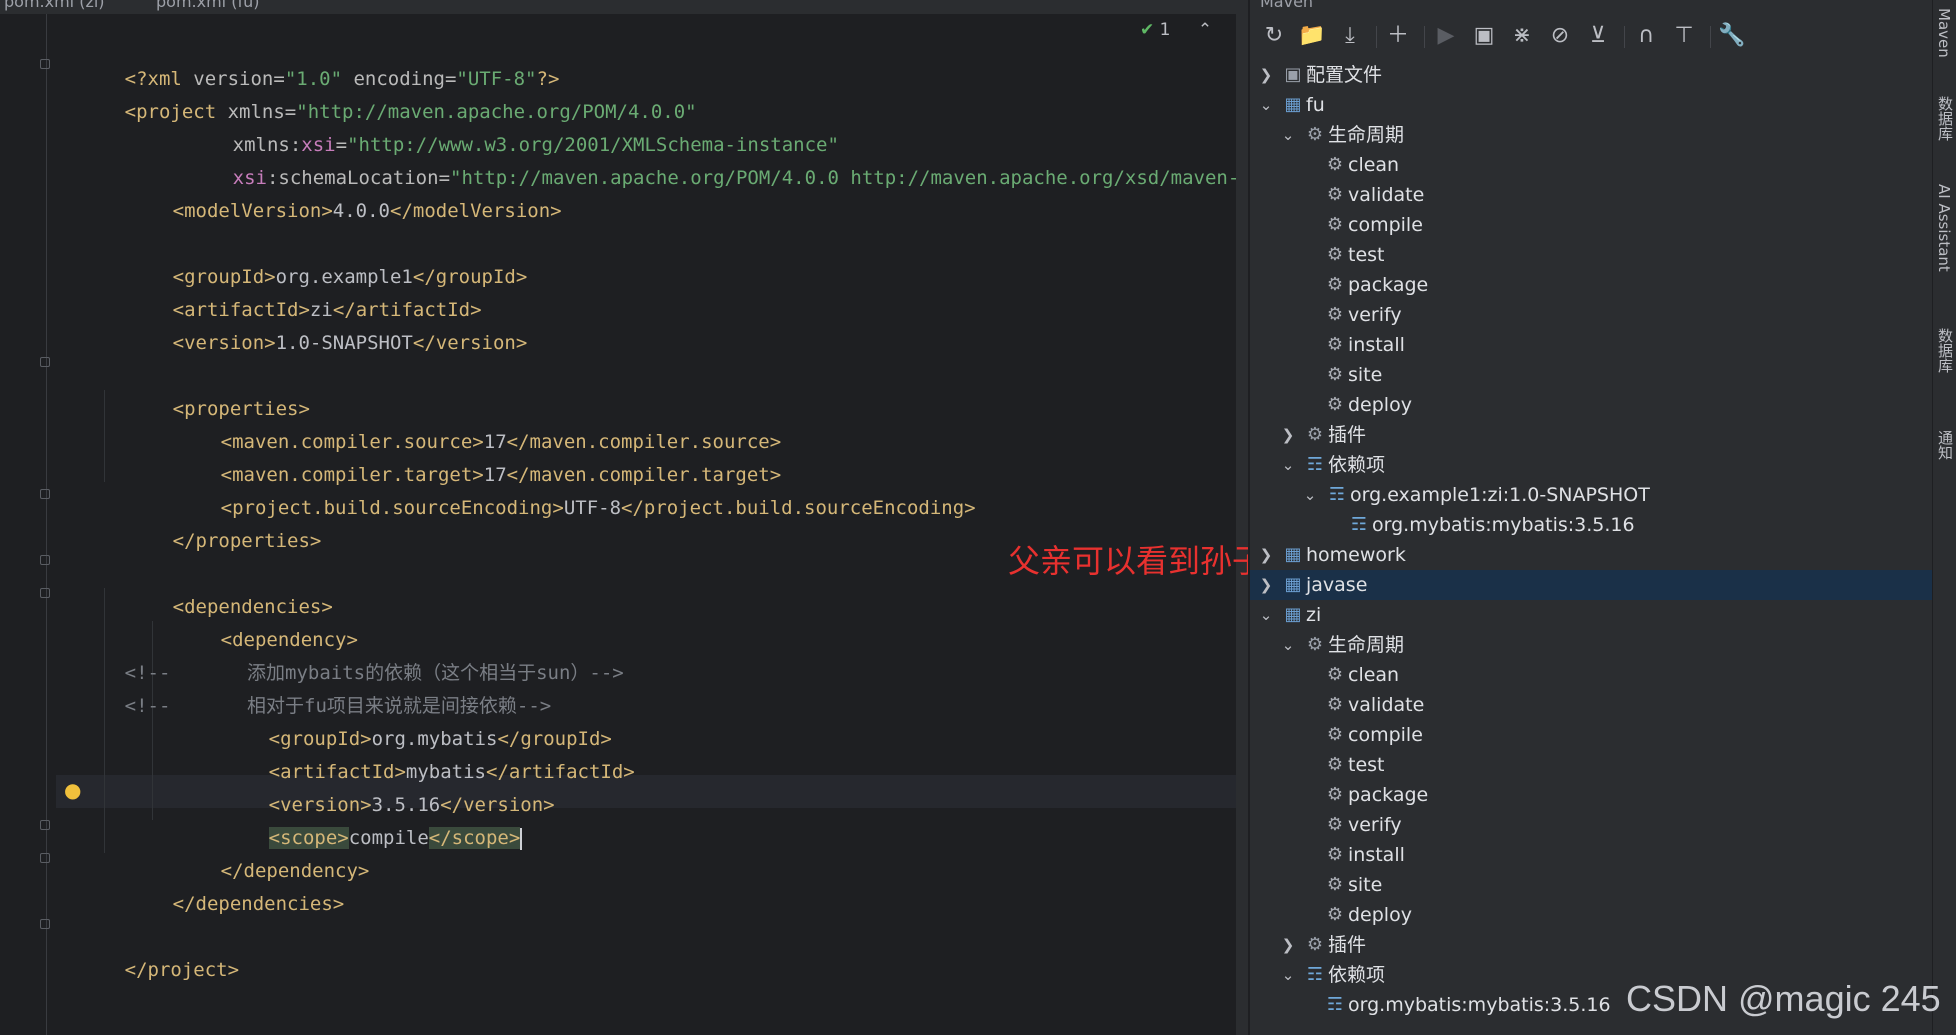 This screenshot has height=1035, width=1956. I want to click on skip-tests-icon: ⊘, so click(1560, 36).